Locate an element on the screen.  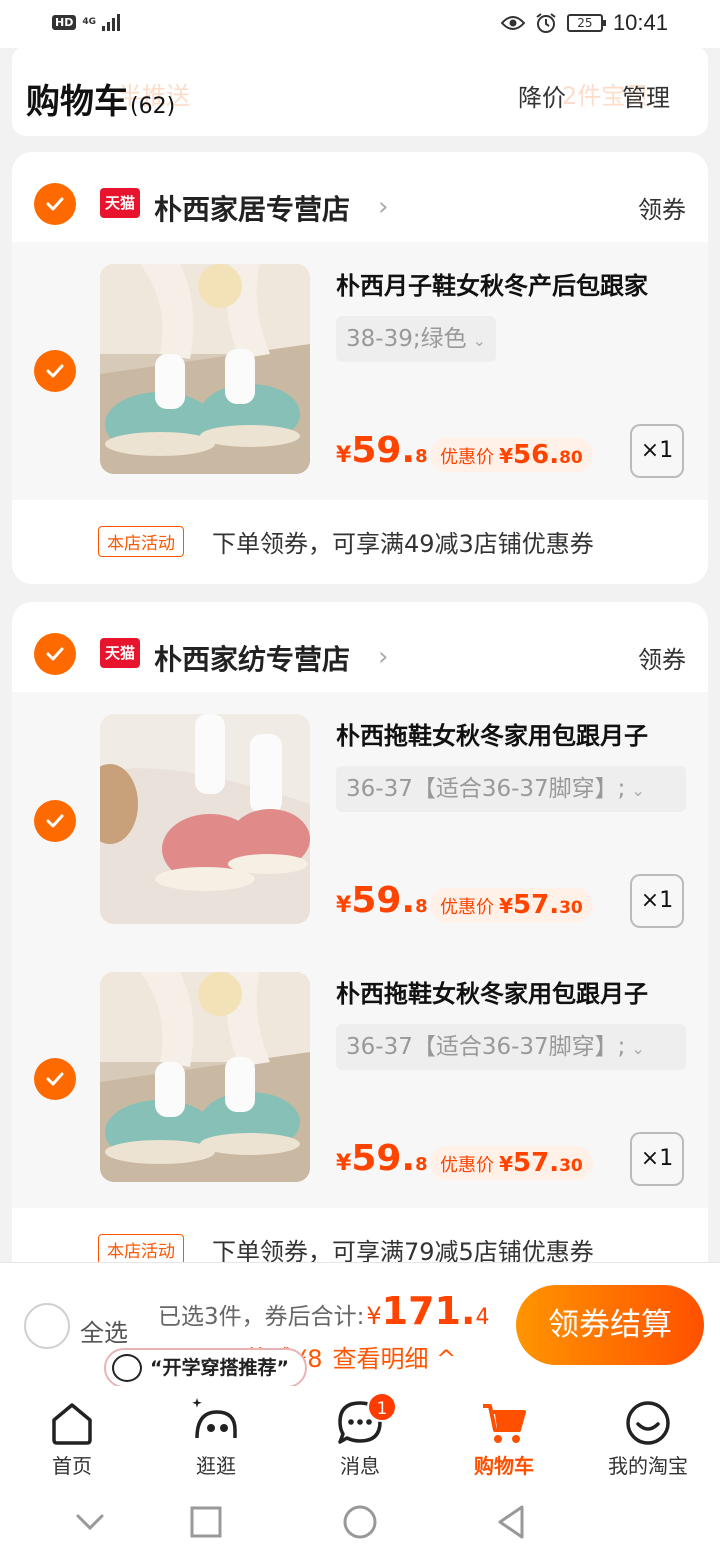
sku-text: 36-37【适合36-37脚穿】; is located at coordinates (486, 789).